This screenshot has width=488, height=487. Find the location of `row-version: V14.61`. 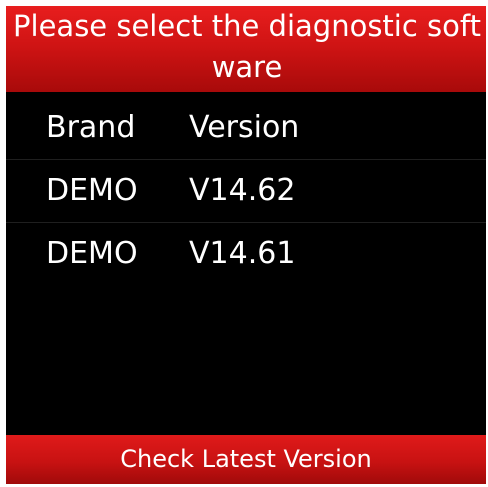

row-version: V14.61 is located at coordinates (242, 253).